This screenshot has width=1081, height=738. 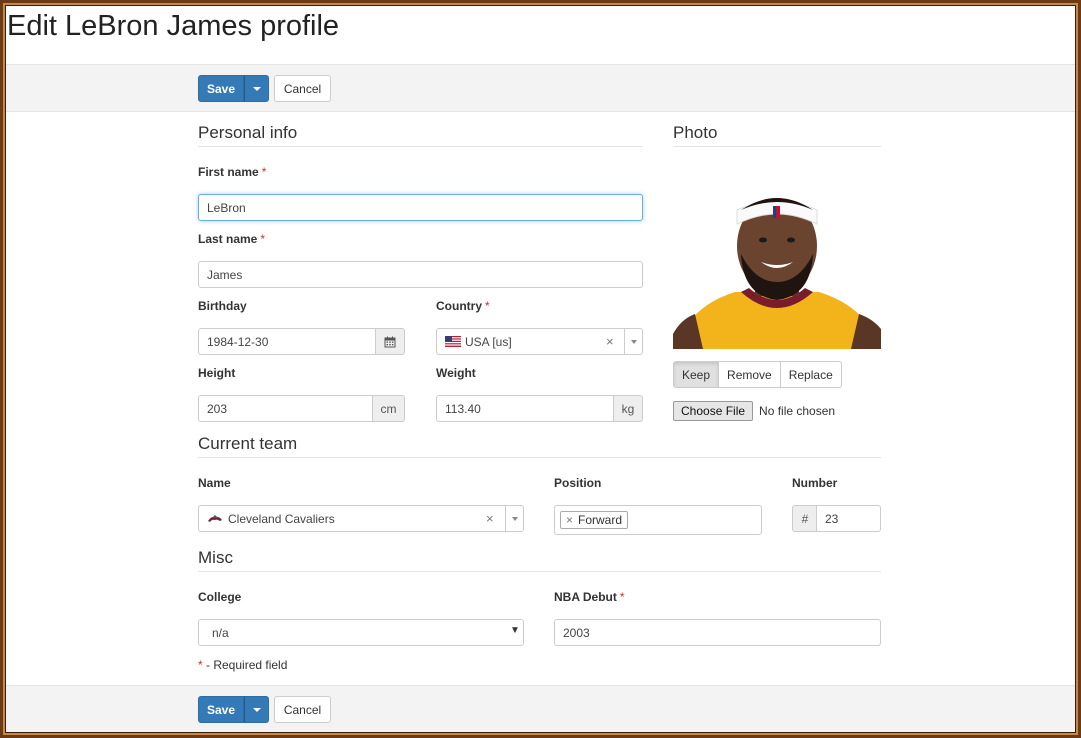 I want to click on number-value: 23, so click(x=832, y=518).